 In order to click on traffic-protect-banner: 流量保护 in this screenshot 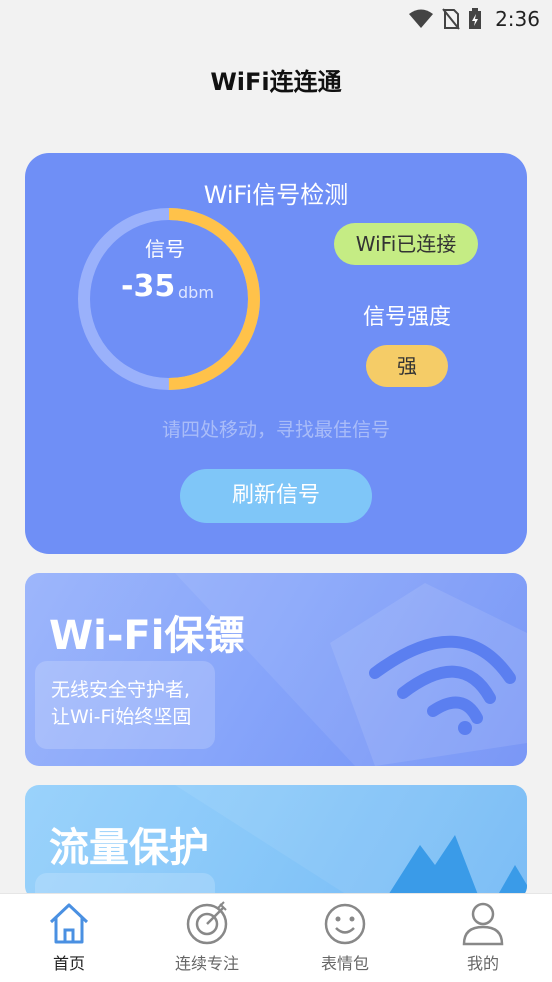, I will do `click(276, 842)`.